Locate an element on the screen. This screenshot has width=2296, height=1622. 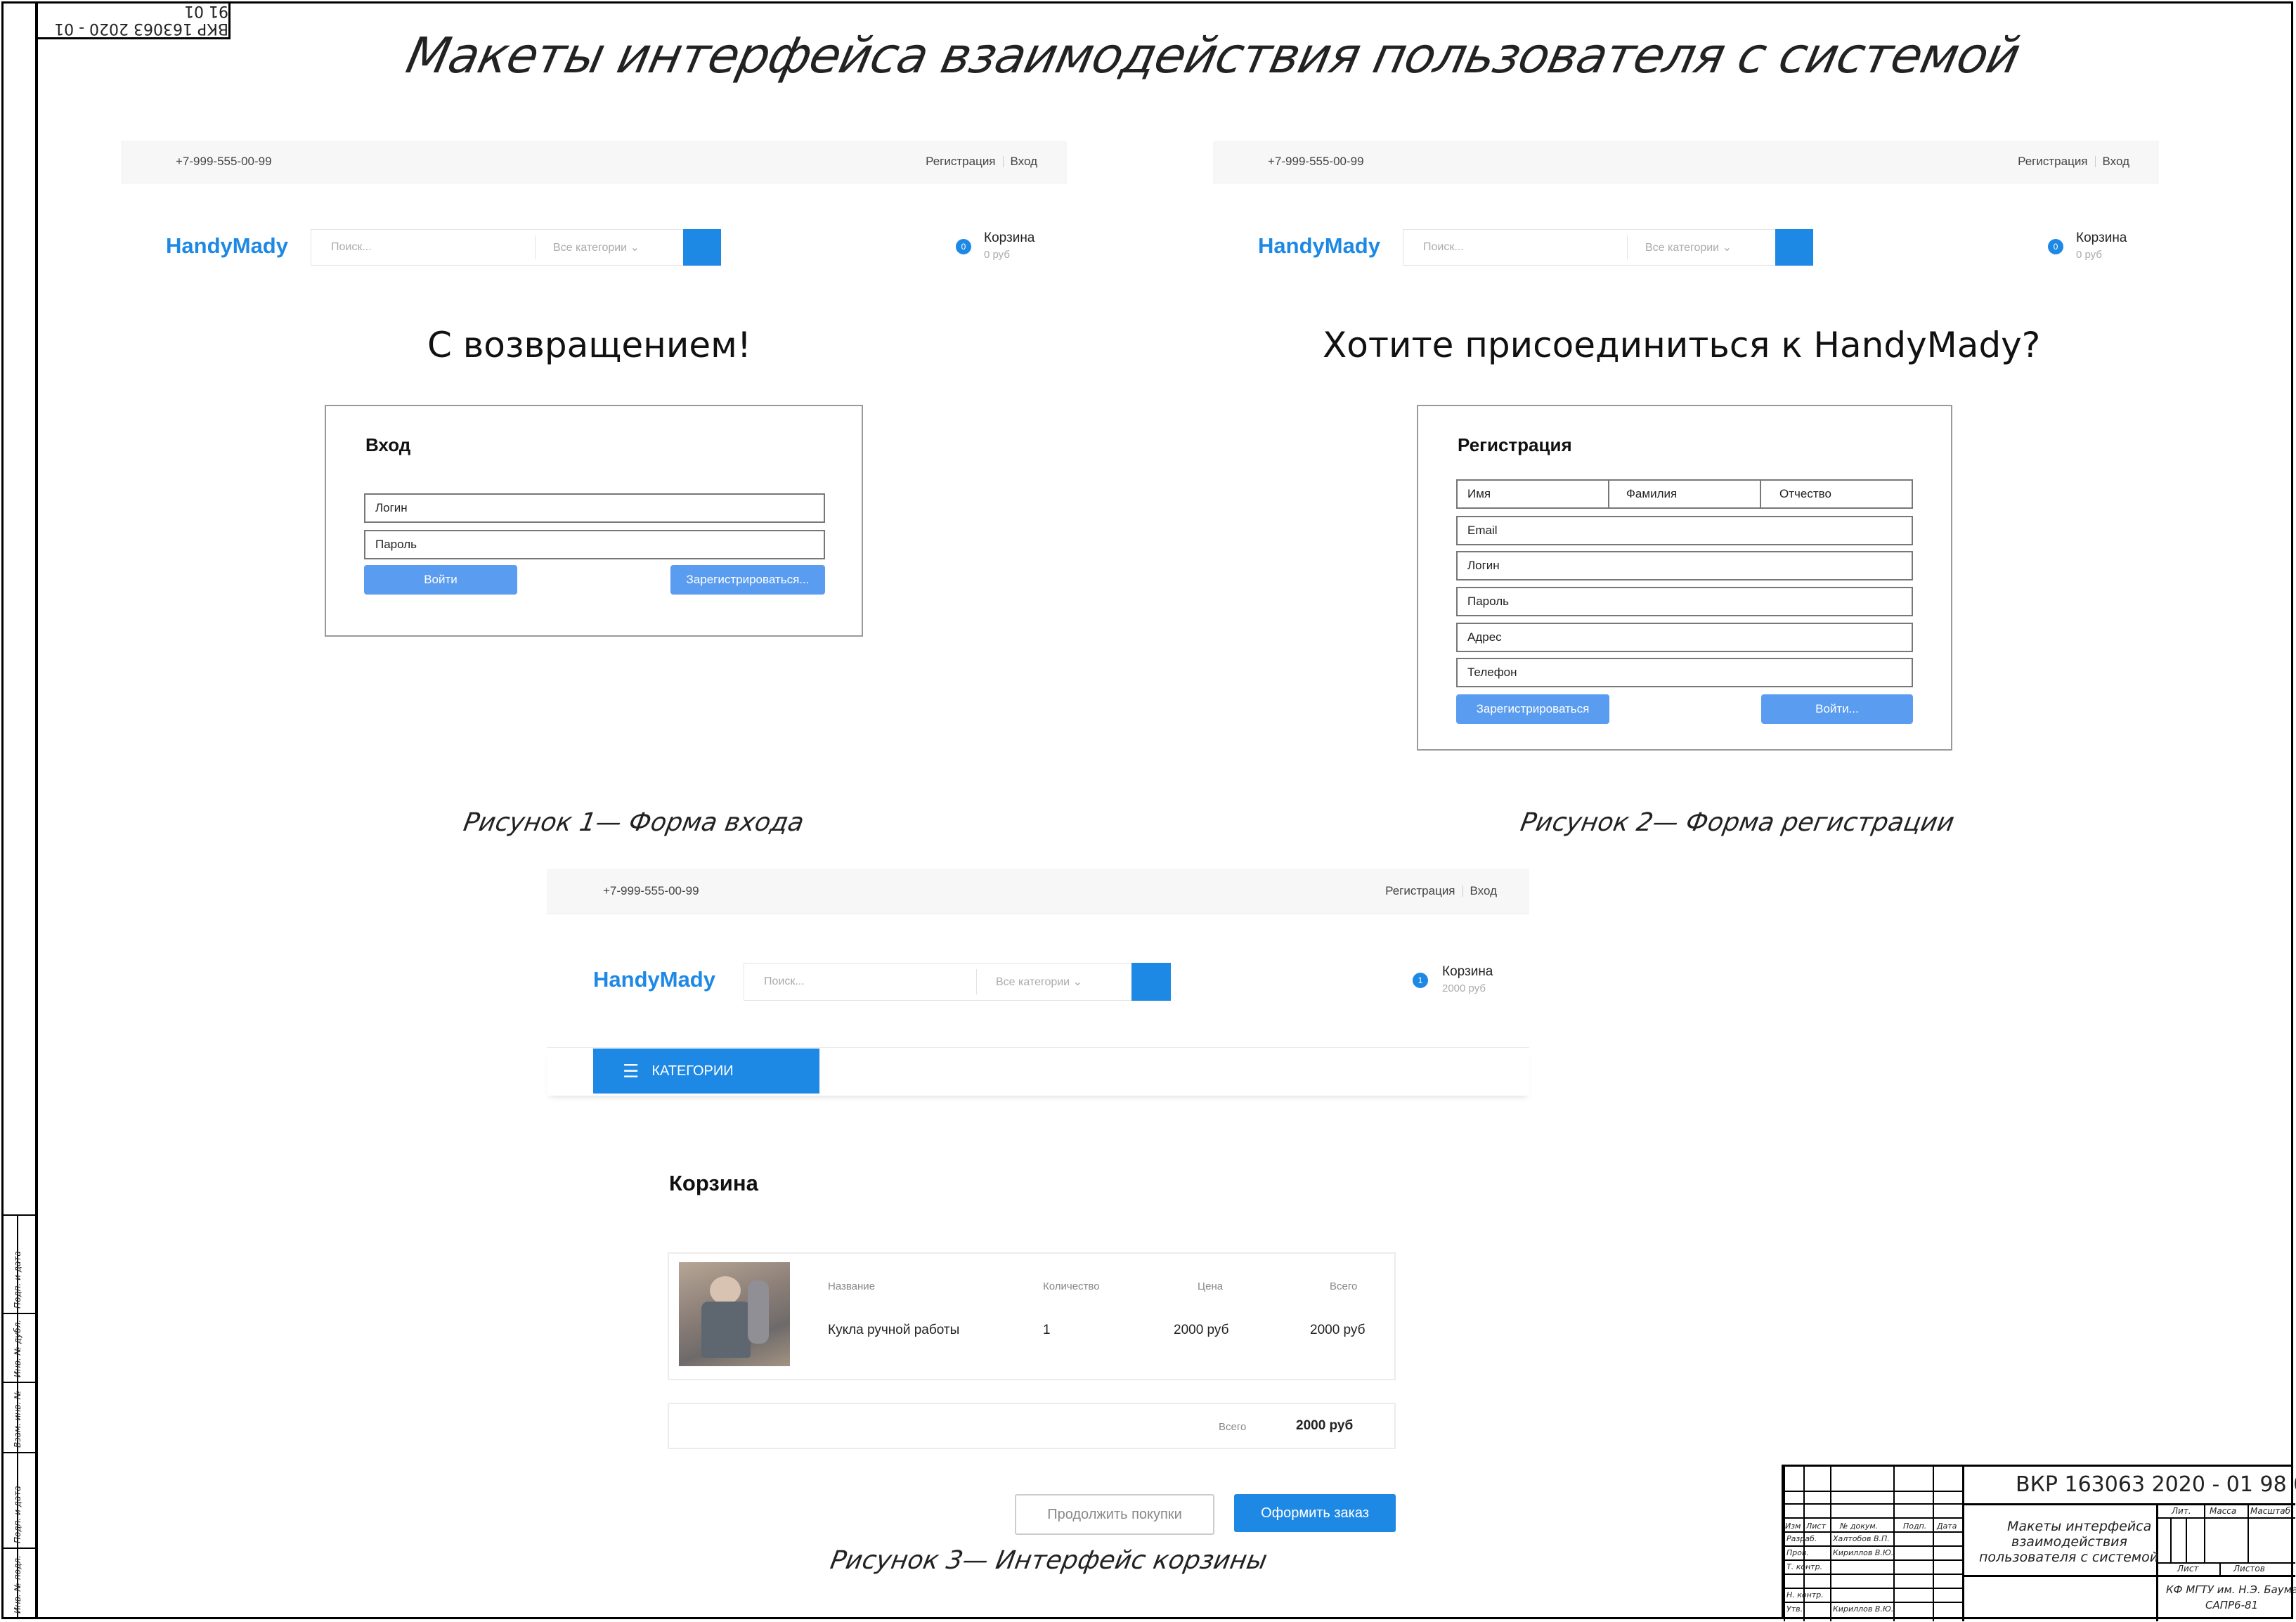
column-header-total: Всего is located at coordinates (1344, 1286).